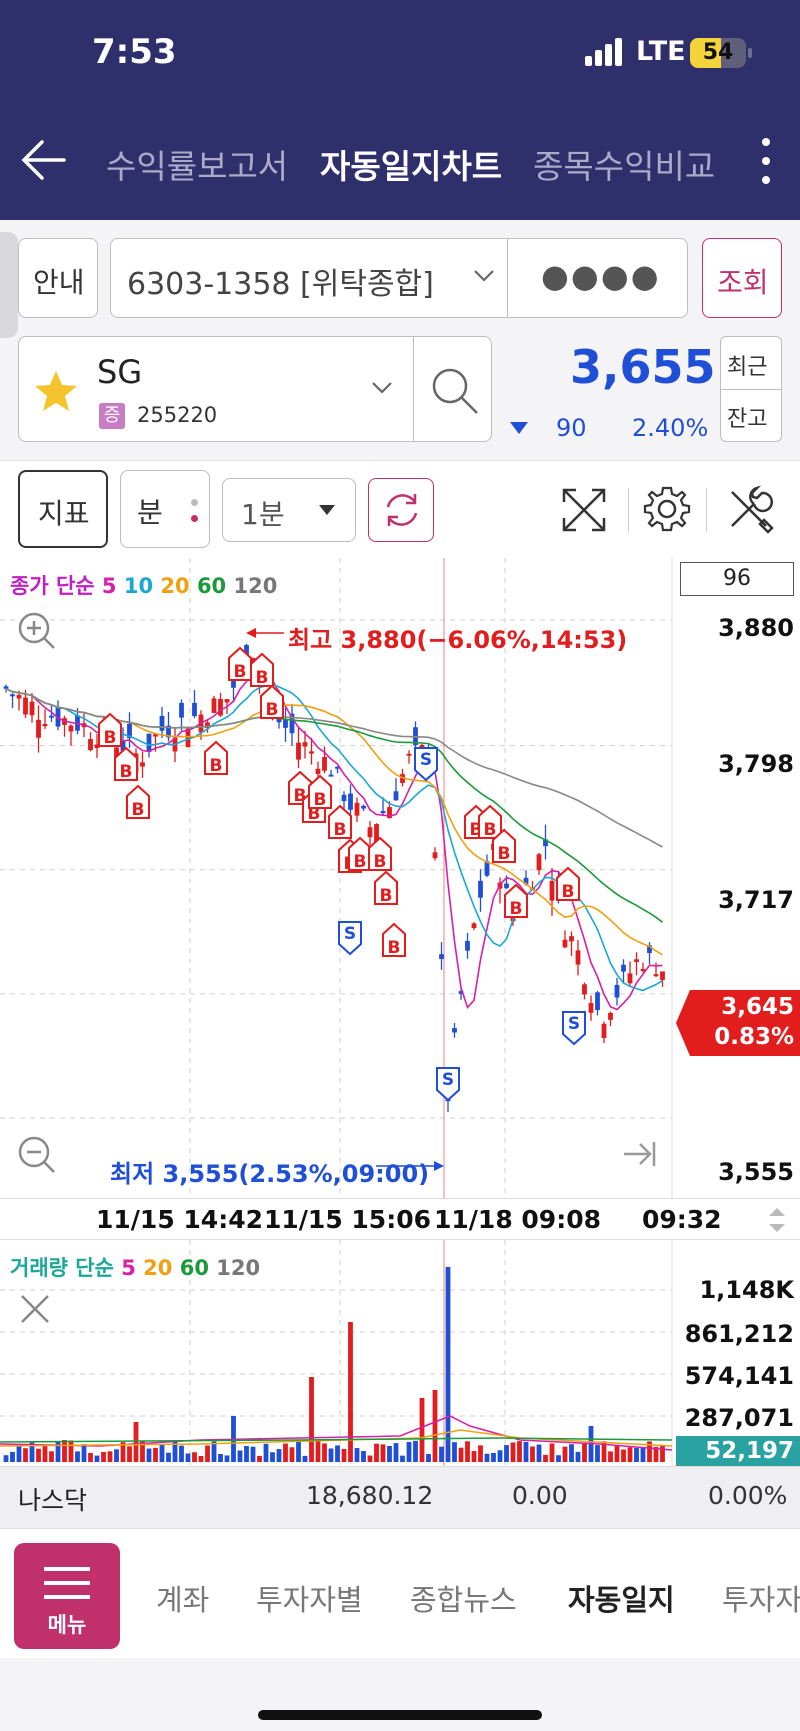 Image resolution: width=800 pixels, height=1731 pixels. I want to click on gear-icon, so click(667, 509).